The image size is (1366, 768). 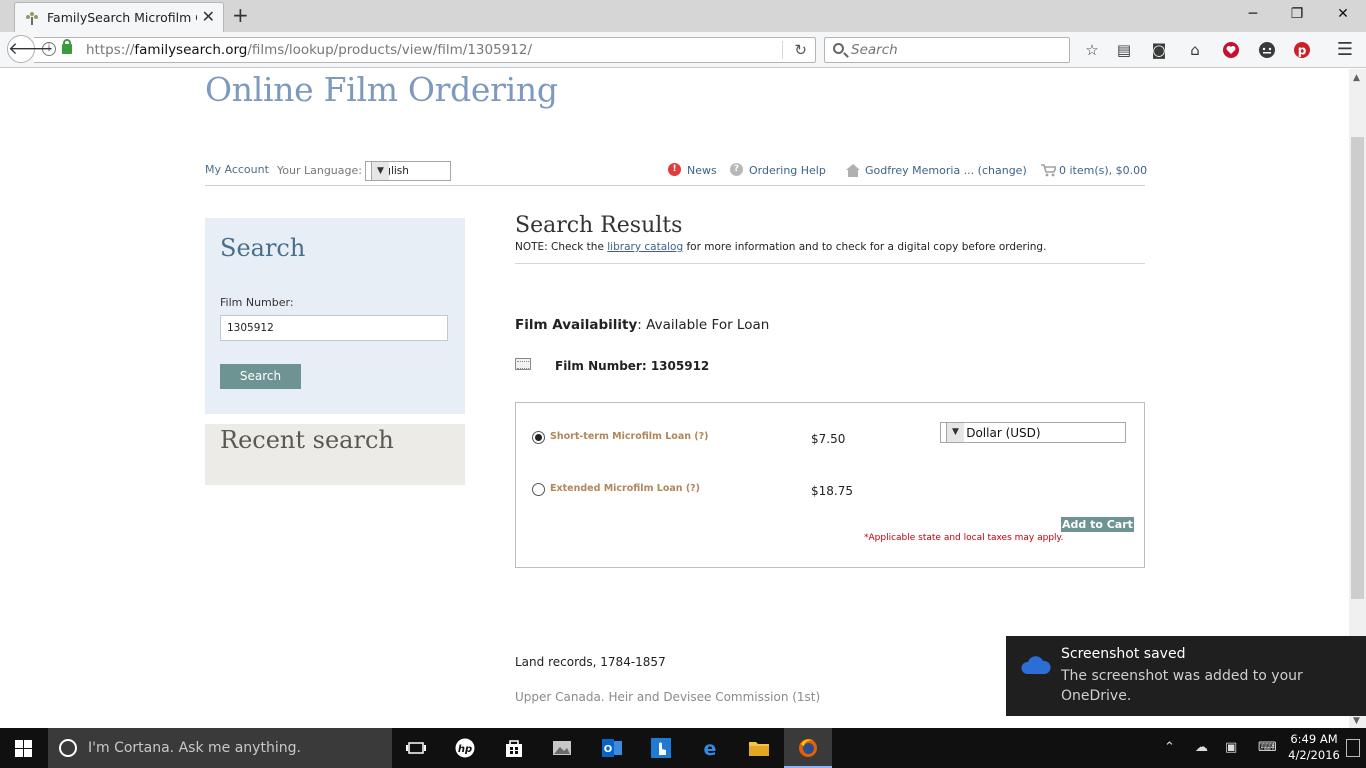 I want to click on photos-app-button, so click(x=562, y=748).